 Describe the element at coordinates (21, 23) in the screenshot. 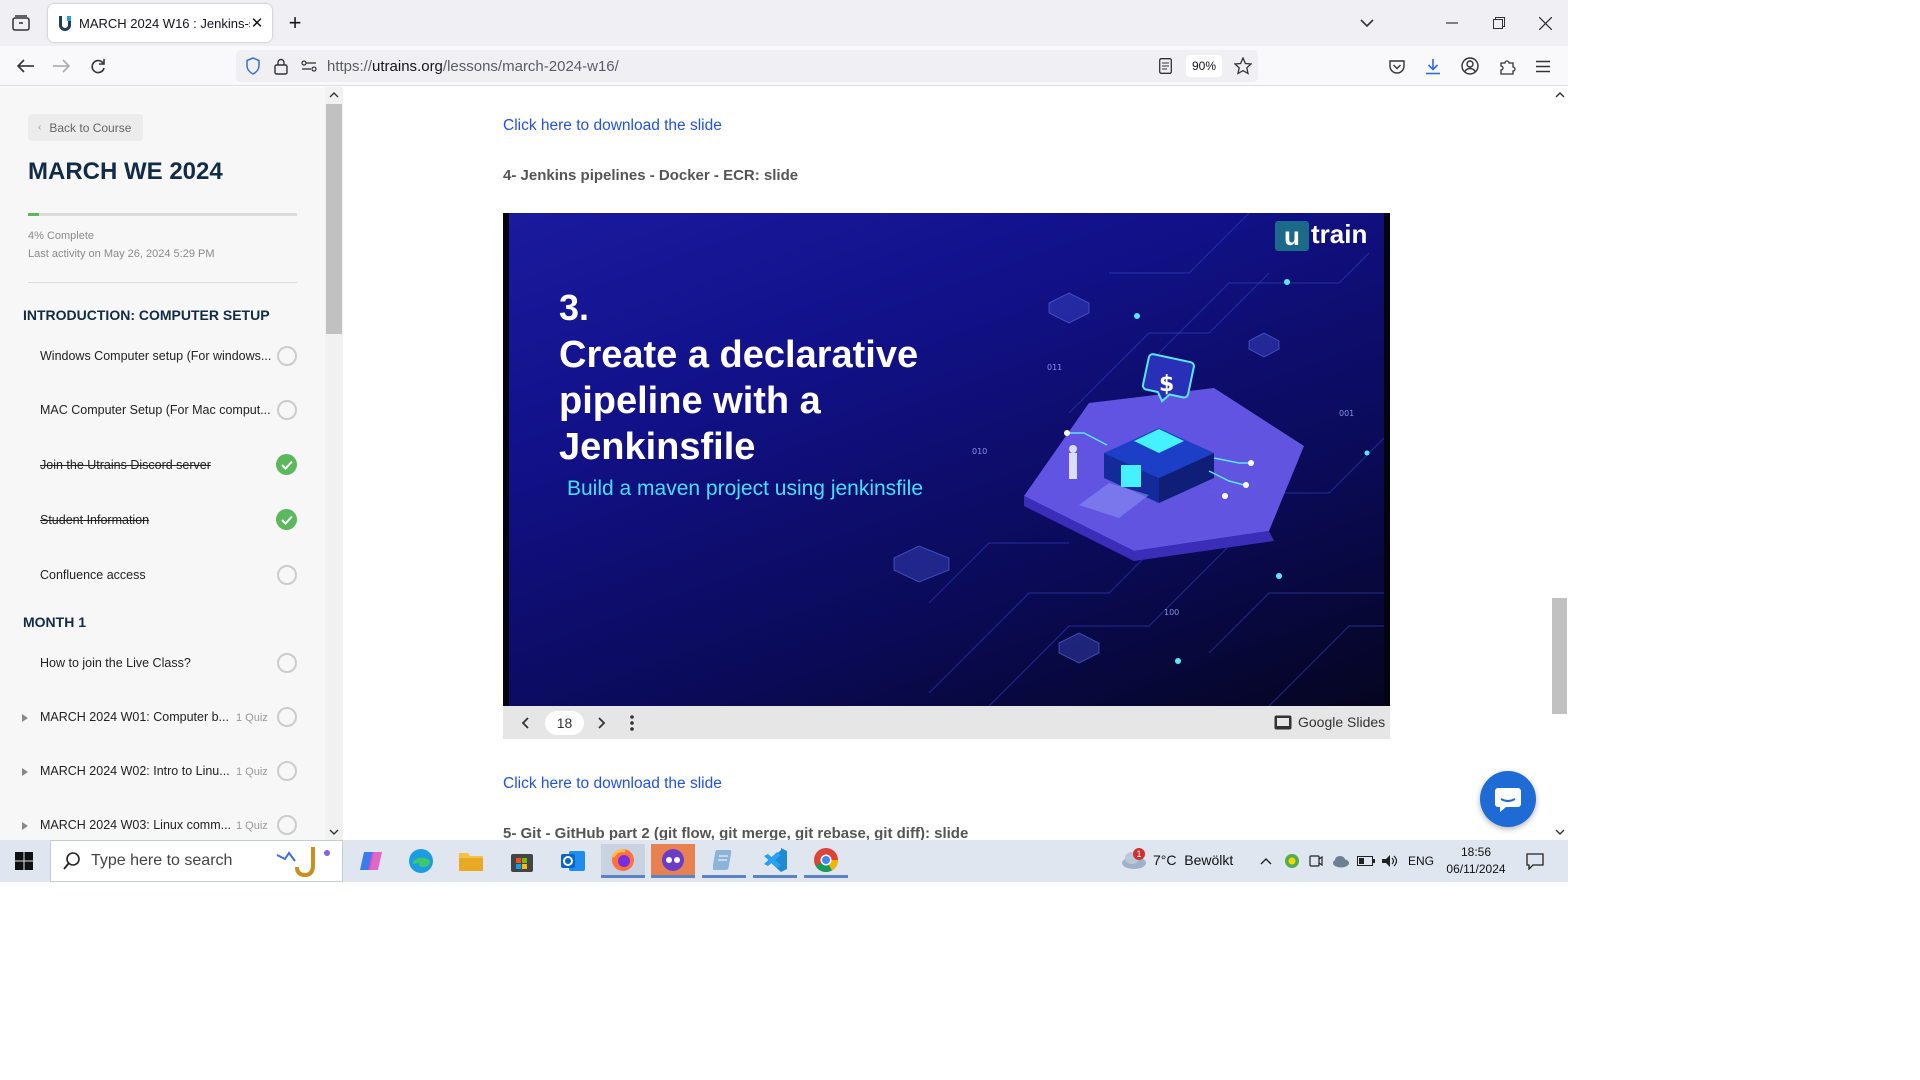

I see `tab-list-icon` at that location.